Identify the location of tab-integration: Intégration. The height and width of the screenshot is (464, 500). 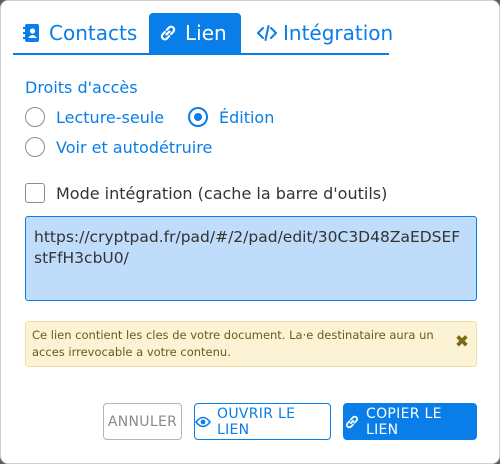
(321, 33).